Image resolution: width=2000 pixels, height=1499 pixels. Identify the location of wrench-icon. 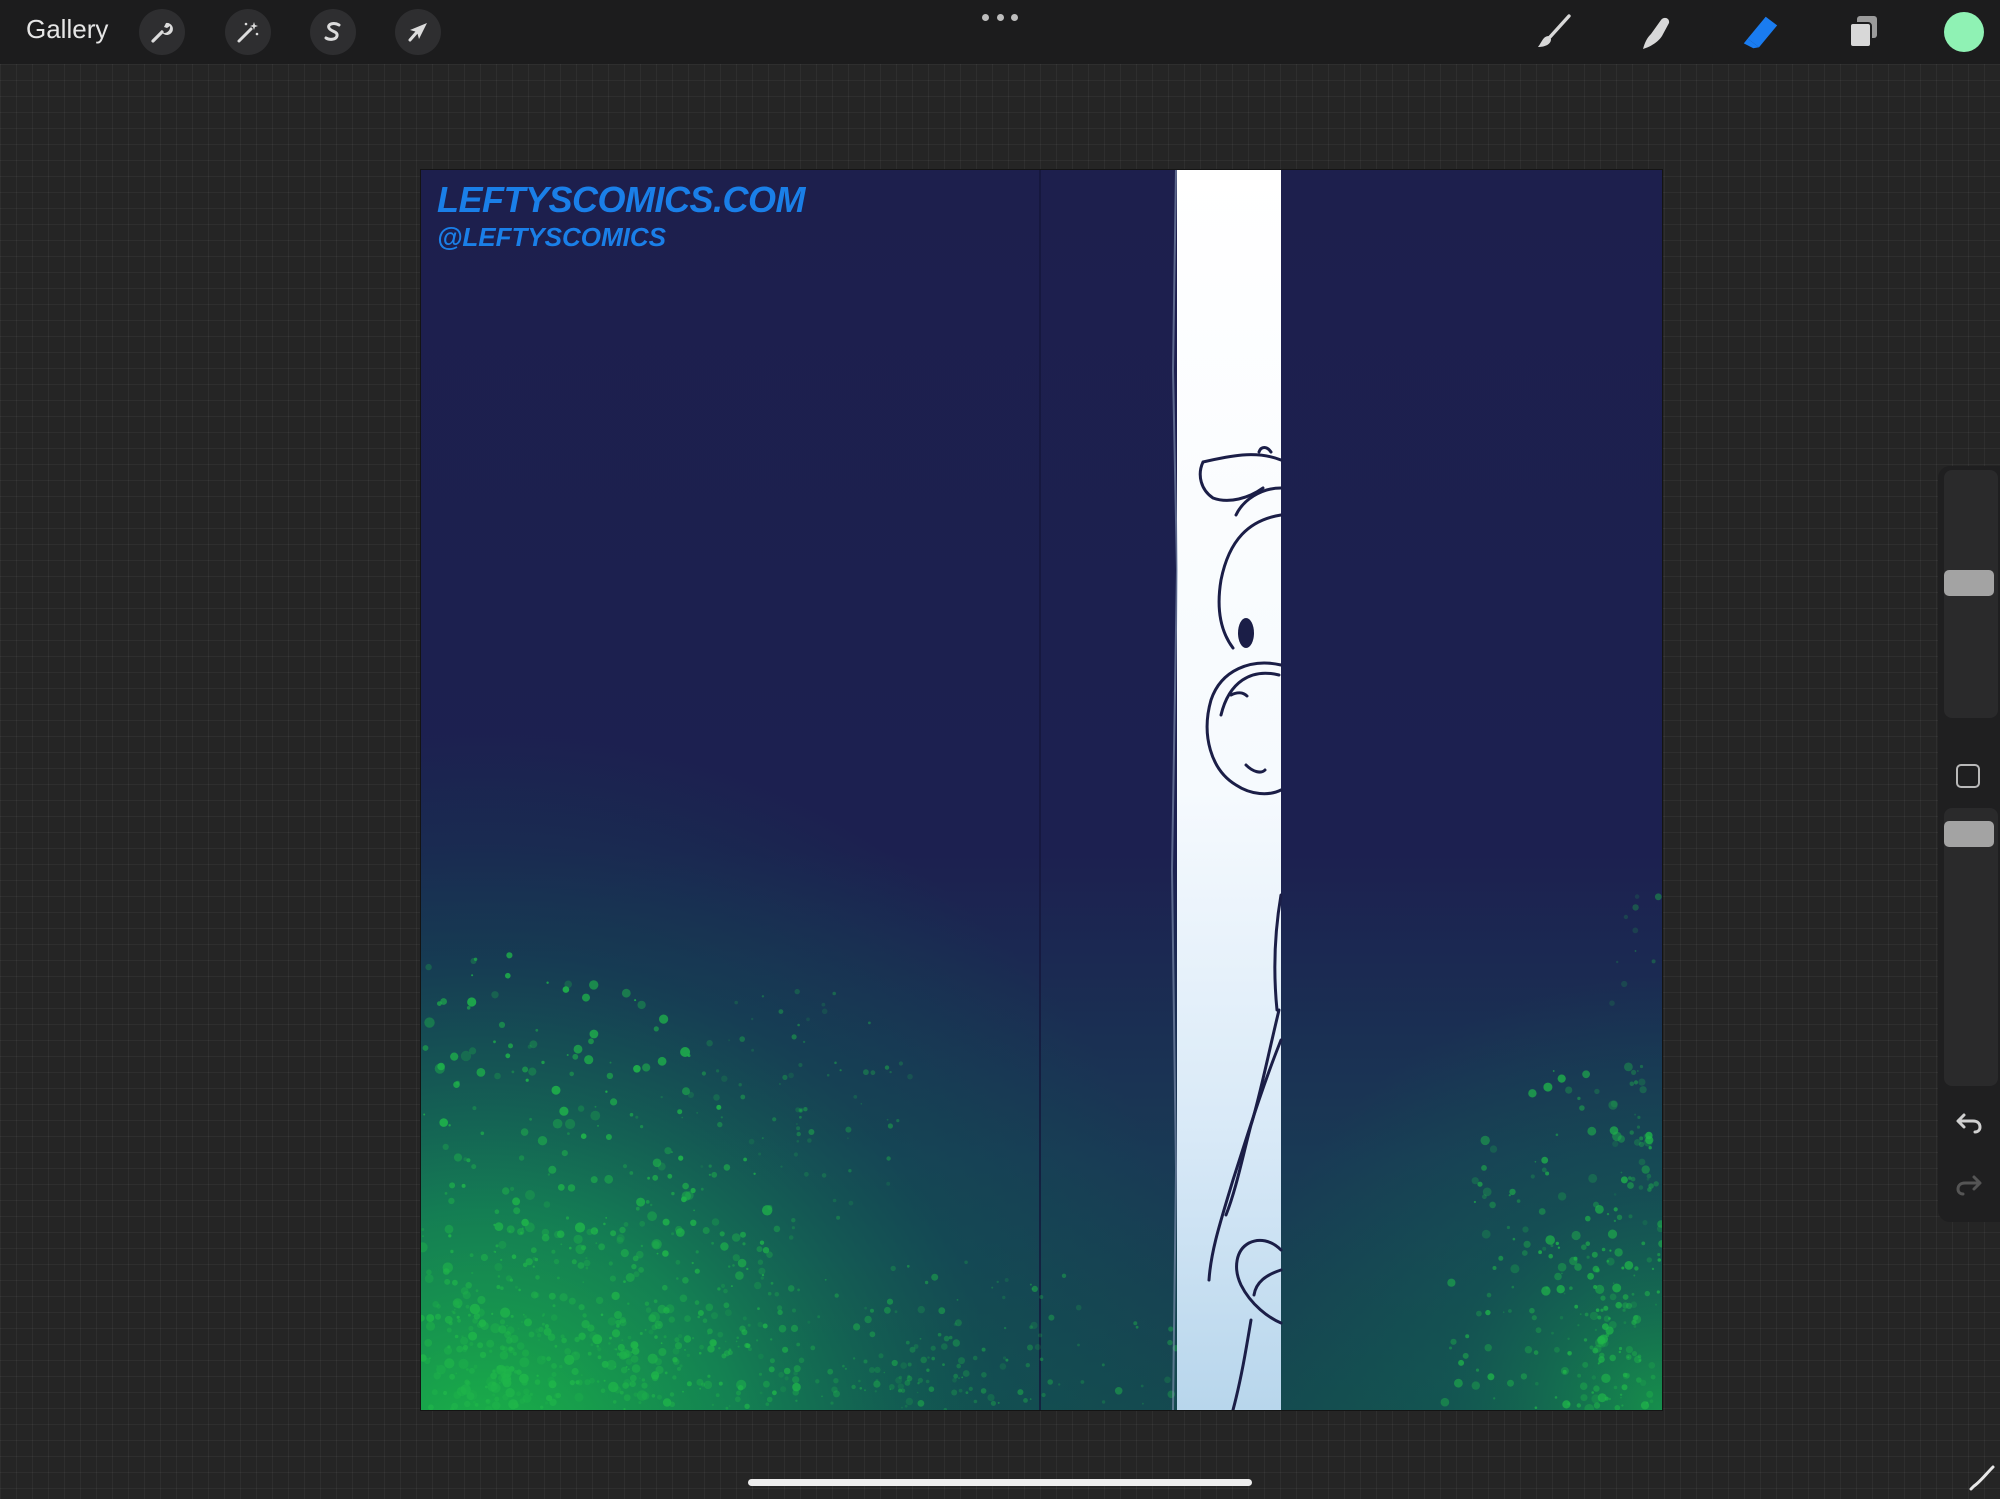
(162, 32).